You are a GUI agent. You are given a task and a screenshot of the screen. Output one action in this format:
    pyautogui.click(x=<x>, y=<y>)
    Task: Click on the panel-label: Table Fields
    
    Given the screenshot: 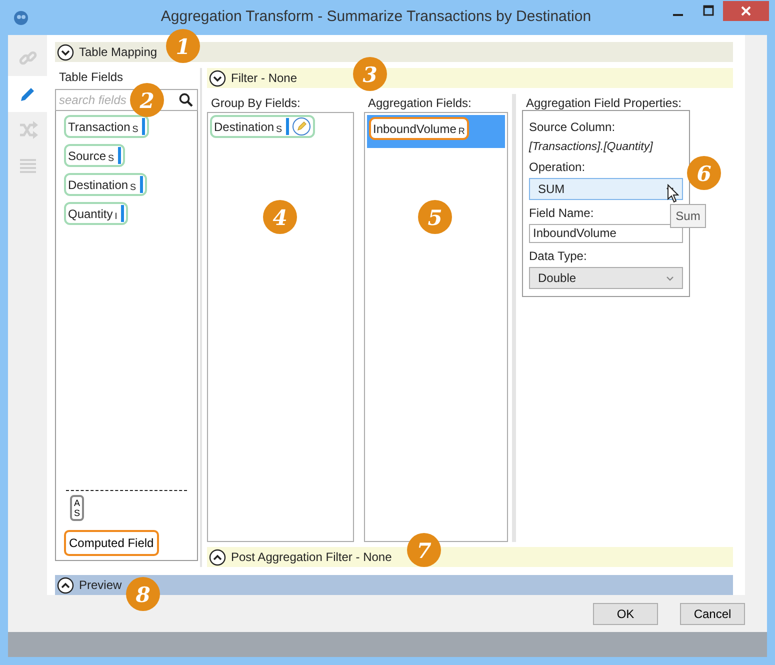 What is the action you would take?
    pyautogui.click(x=91, y=77)
    